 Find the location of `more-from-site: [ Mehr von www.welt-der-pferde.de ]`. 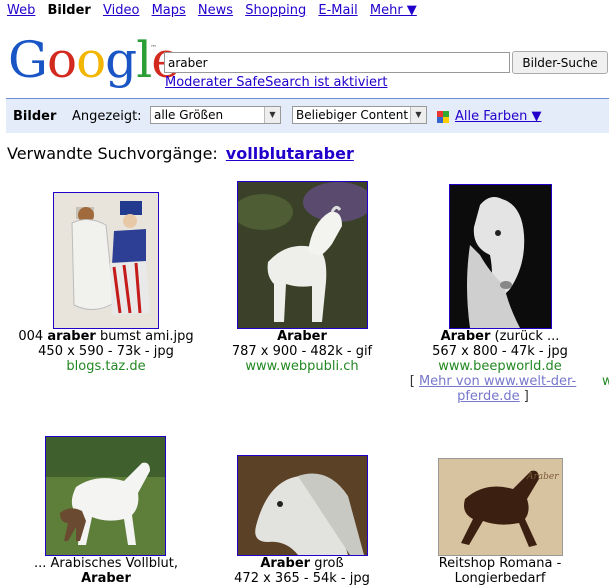

more-from-site: [ Mehr von www.welt-der-pferde.de ] is located at coordinates (493, 389).